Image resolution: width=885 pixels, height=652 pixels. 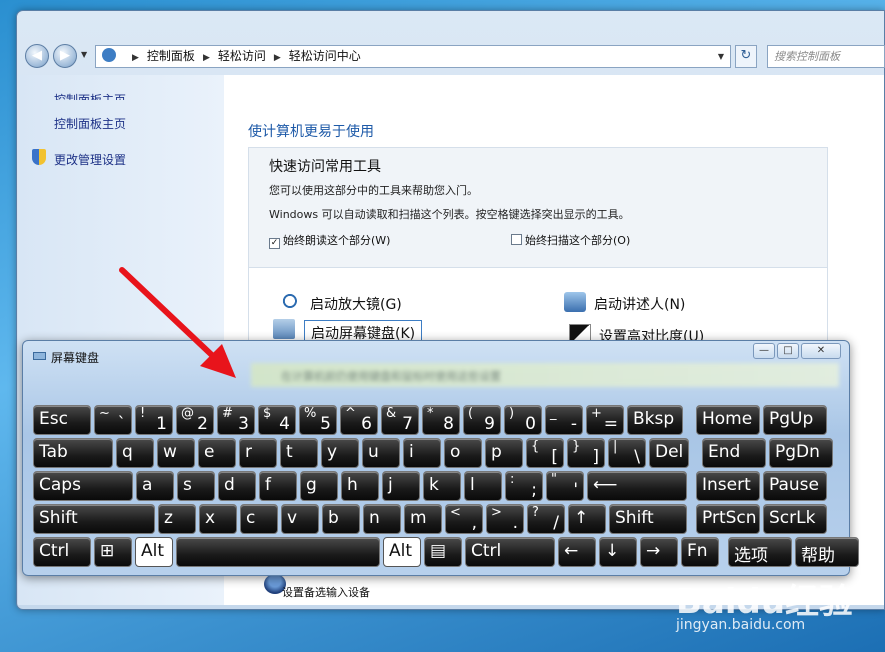 What do you see at coordinates (381, 453) in the screenshot?
I see `key-row2-7: u` at bounding box center [381, 453].